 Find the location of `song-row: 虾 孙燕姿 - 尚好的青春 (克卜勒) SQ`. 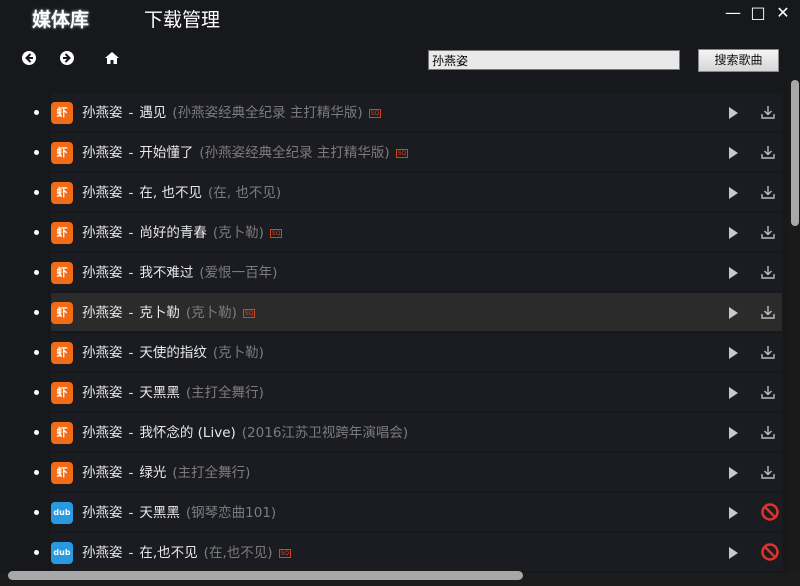

song-row: 虾 孙燕姿 - 尚好的青春 (克卜勒) SQ is located at coordinates (394, 233).